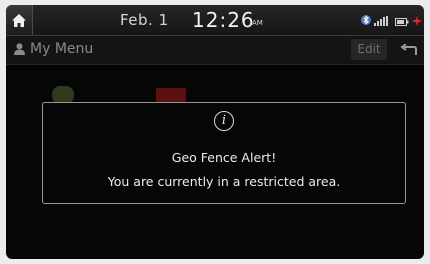 This screenshot has width=430, height=264. I want to click on menu-header: My Menu Edit, so click(215, 50).